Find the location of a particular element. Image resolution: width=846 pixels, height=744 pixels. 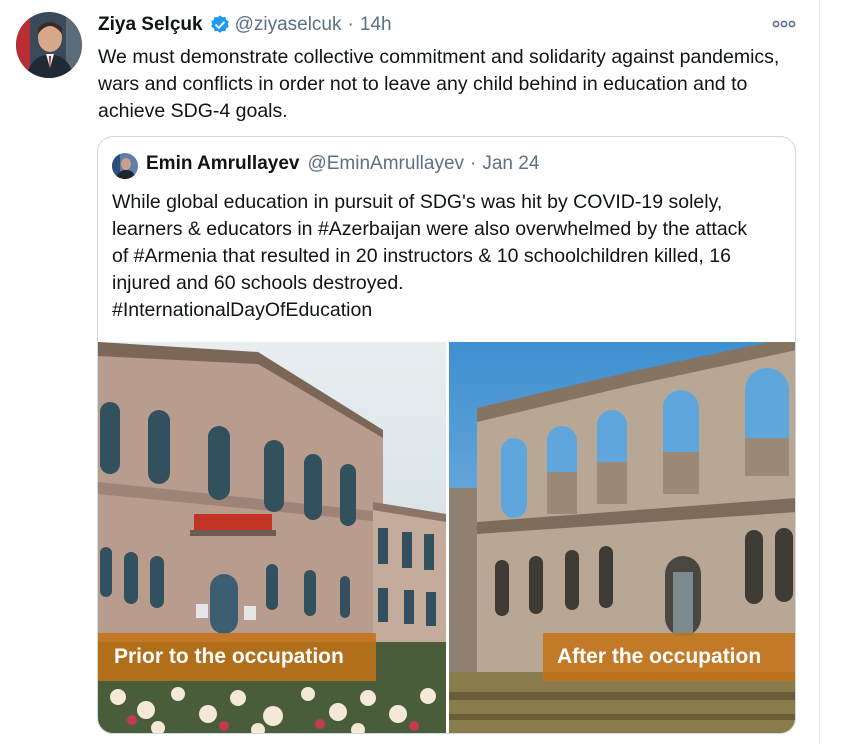

quoted-text-line: #InternationalDayOfEducation is located at coordinates (242, 310).